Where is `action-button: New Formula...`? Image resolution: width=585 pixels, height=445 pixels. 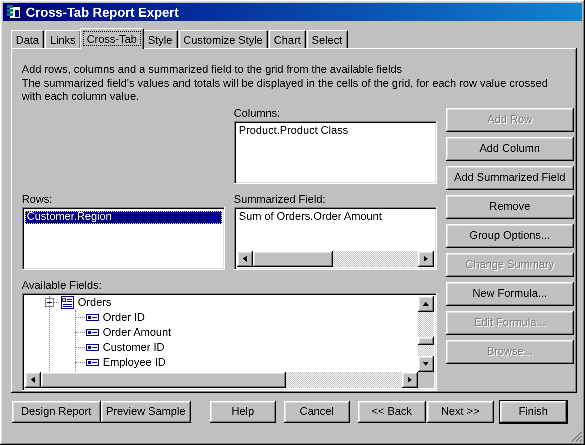 action-button: New Formula... is located at coordinates (510, 294).